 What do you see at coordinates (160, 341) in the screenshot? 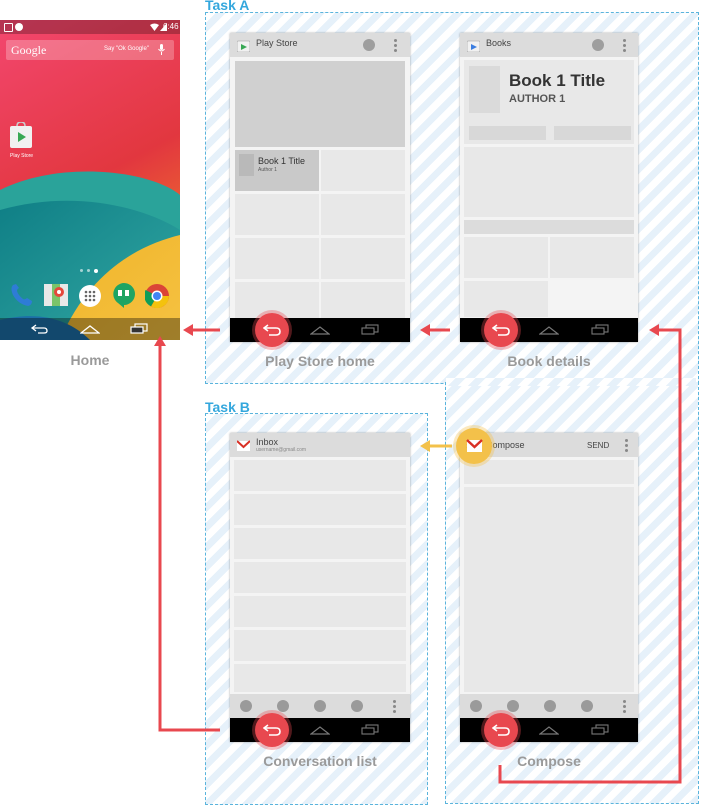
I see `back-arrow-conversation-list-to-home-head` at bounding box center [160, 341].